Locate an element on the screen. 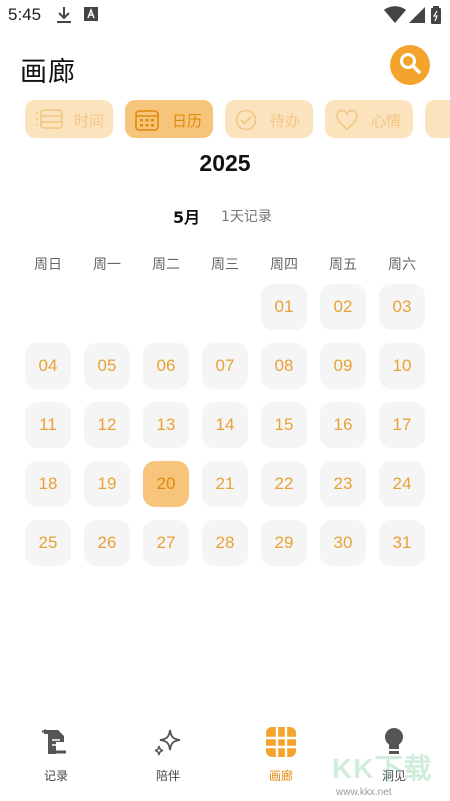 Image resolution: width=450 pixels, height=801 pixels. search-button is located at coordinates (410, 65).